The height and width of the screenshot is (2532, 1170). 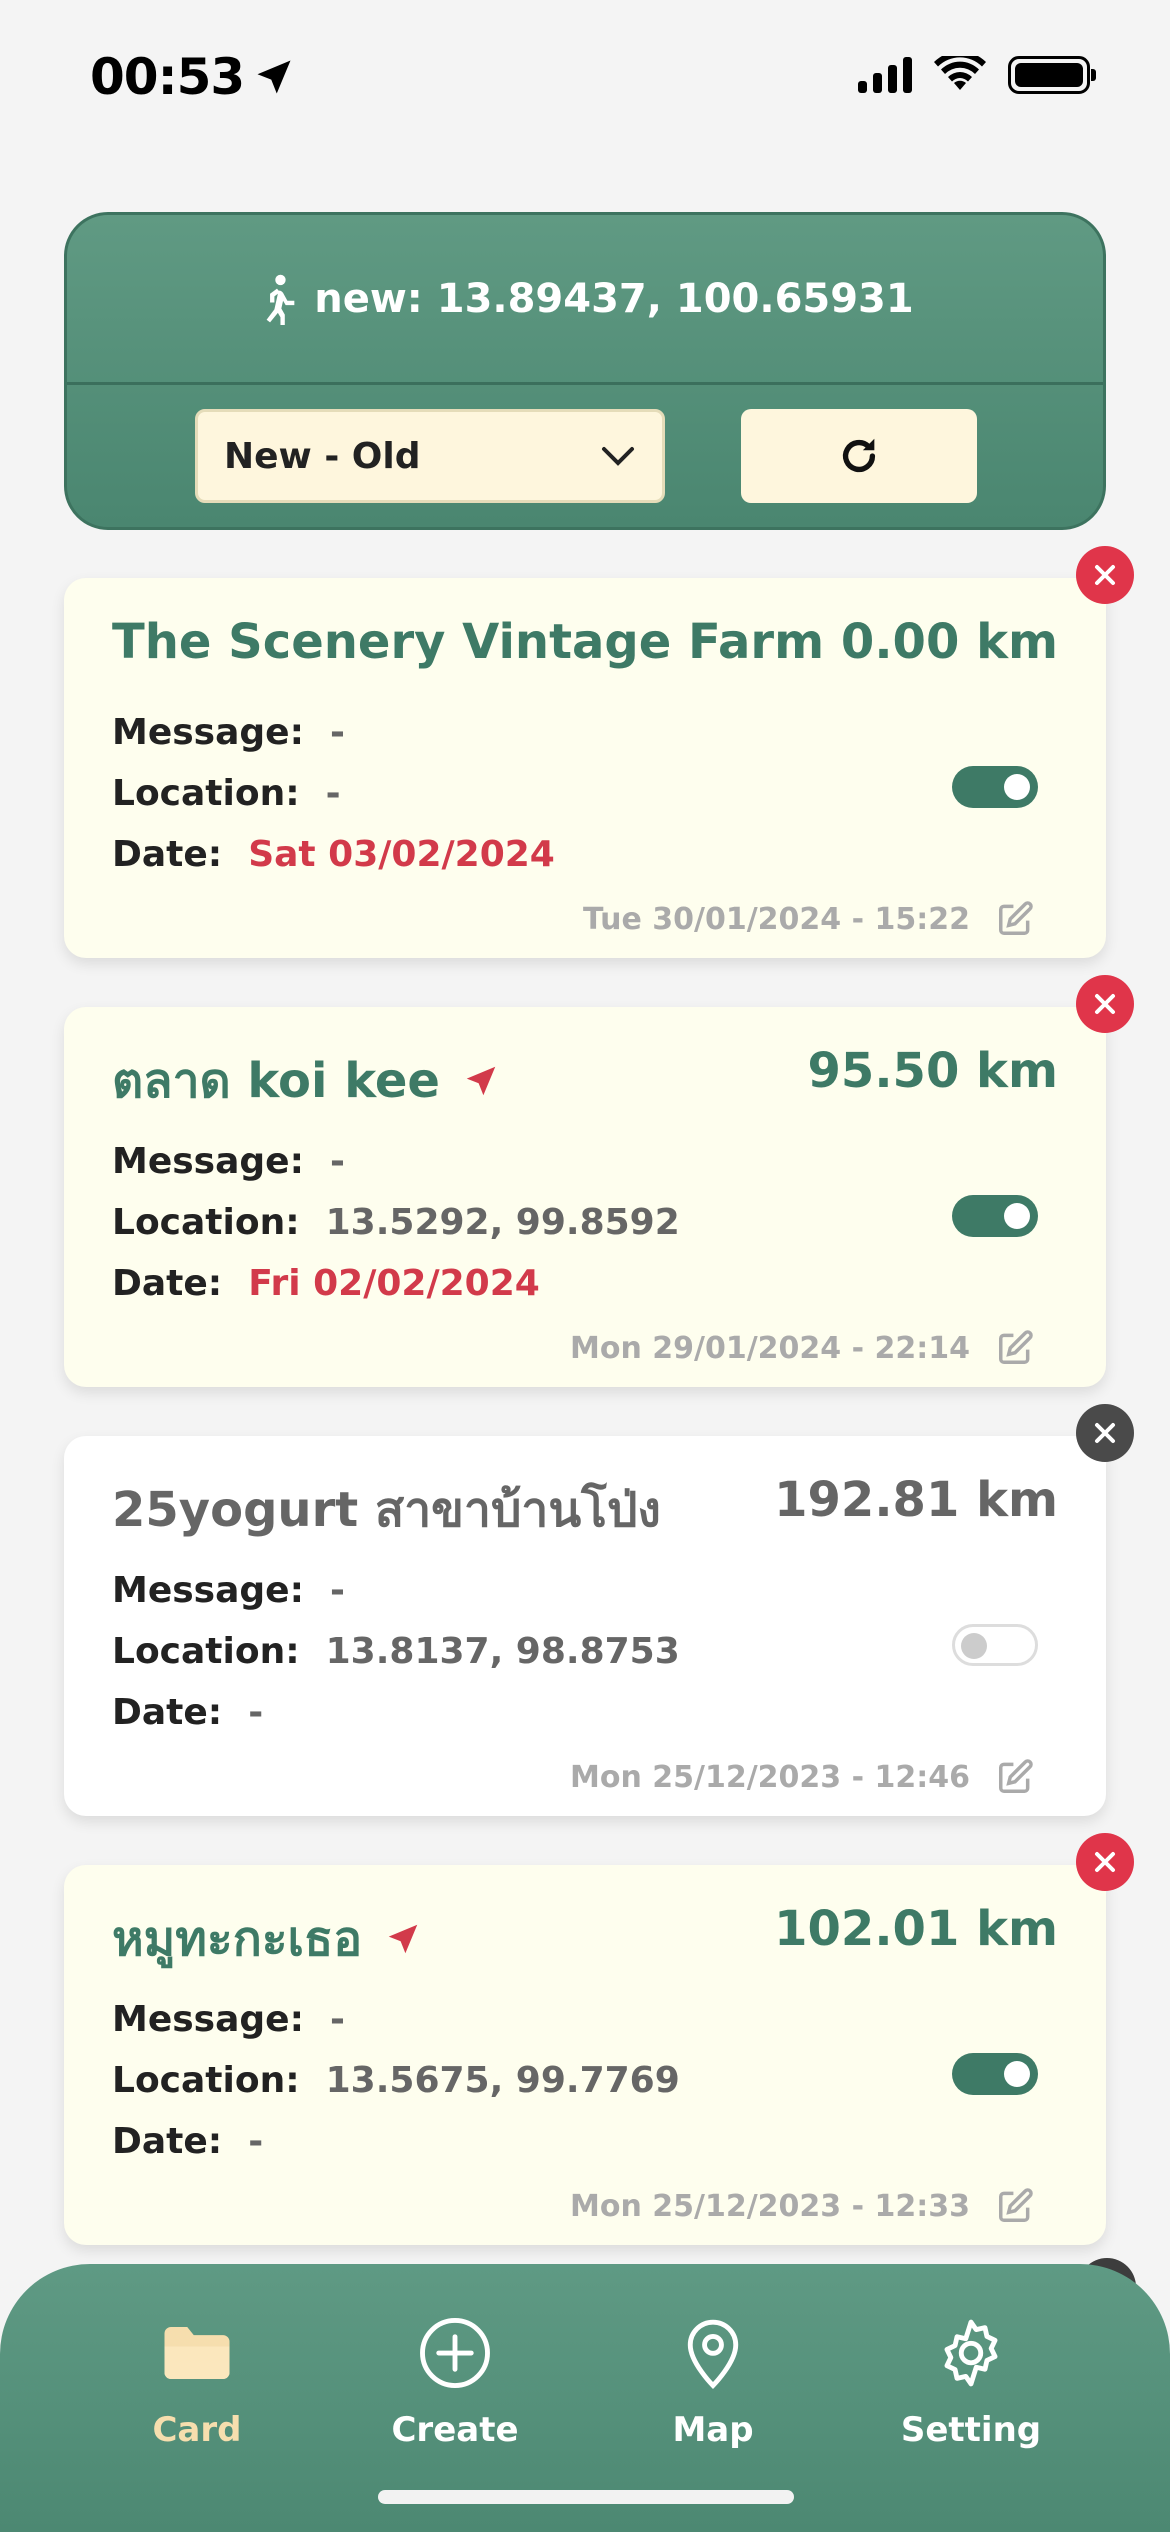 What do you see at coordinates (713, 2354) in the screenshot?
I see `map-pin-icon` at bounding box center [713, 2354].